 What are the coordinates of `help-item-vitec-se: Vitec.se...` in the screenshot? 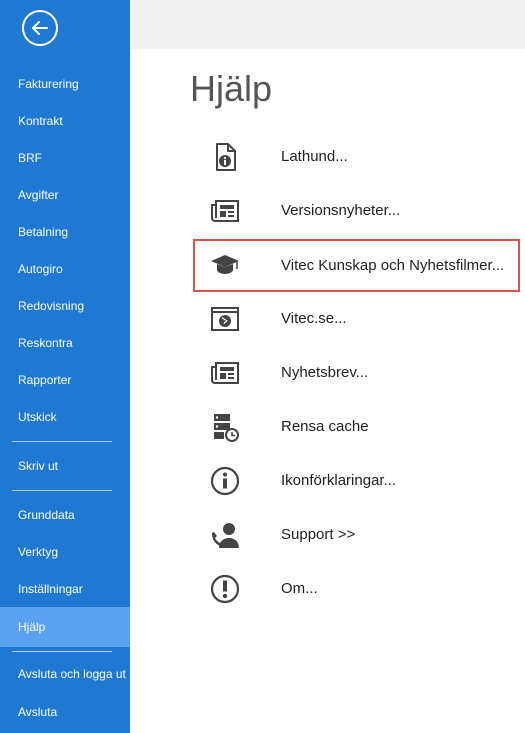 It's located at (357, 319).